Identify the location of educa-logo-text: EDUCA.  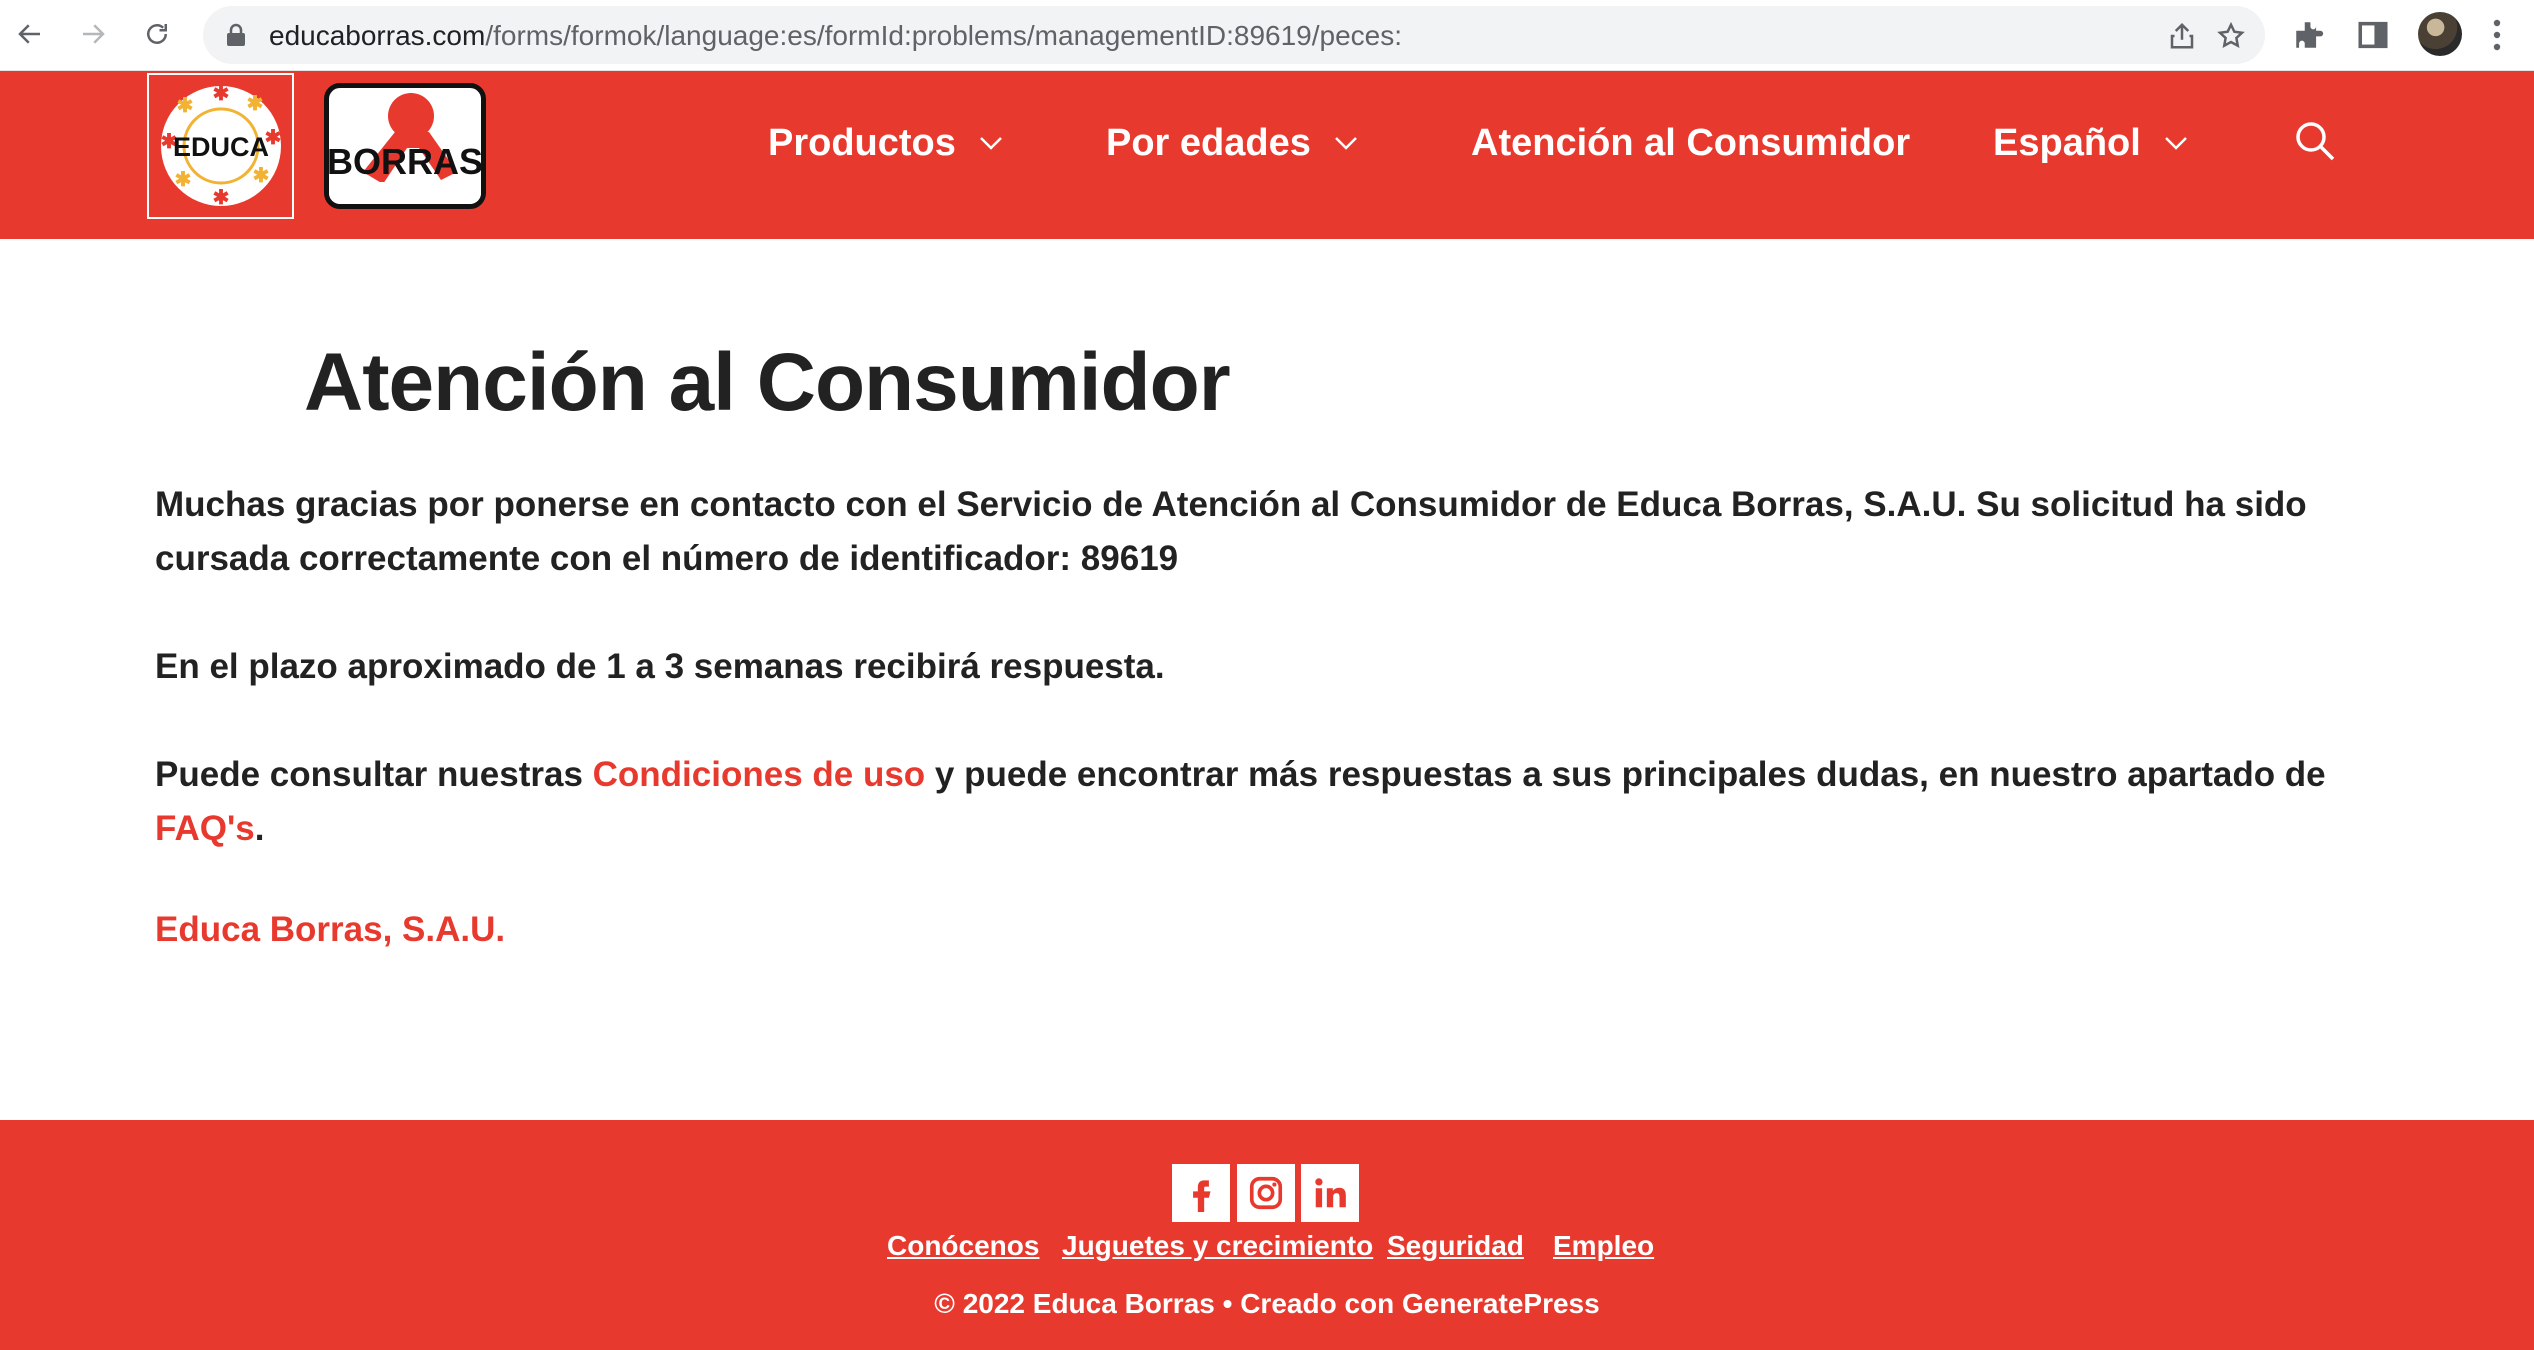
(220, 147).